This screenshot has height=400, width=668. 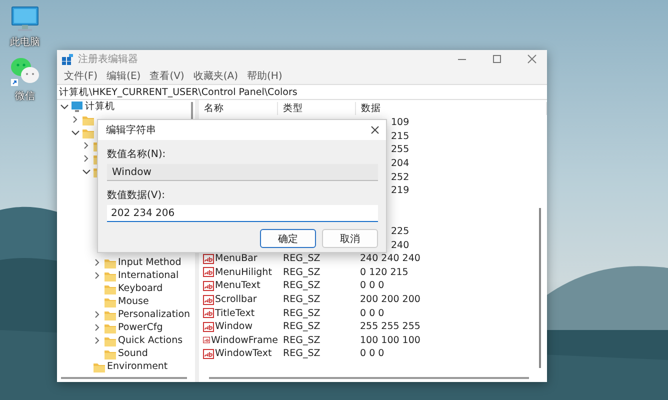 What do you see at coordinates (400, 232) in the screenshot?
I see `value-data: 225` at bounding box center [400, 232].